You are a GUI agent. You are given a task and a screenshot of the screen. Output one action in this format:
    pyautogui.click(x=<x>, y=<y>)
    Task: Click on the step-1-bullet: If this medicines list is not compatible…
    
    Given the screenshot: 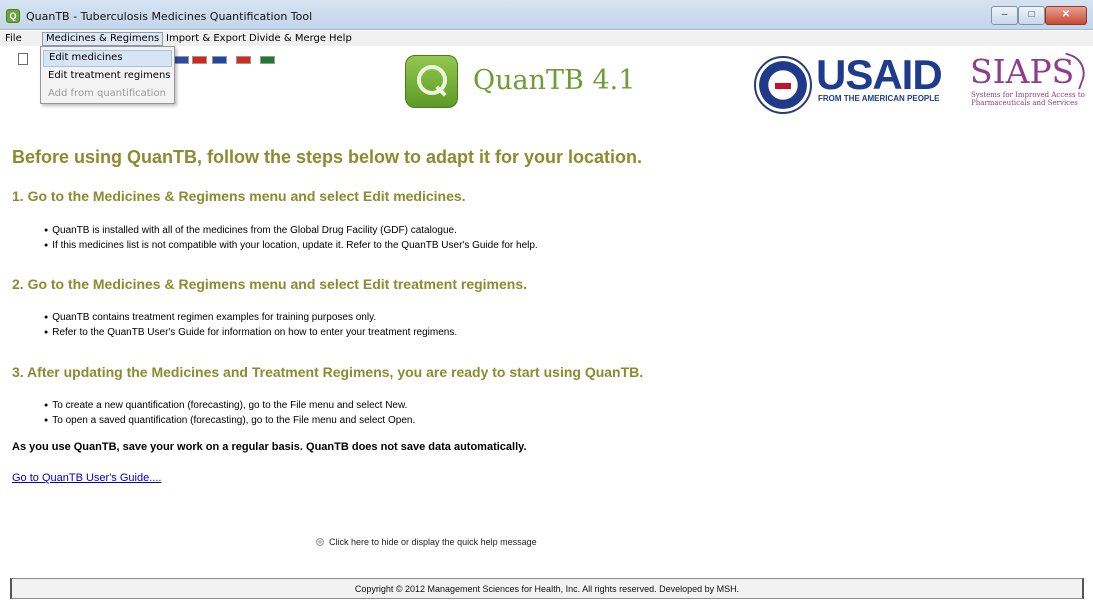 What is the action you would take?
    pyautogui.click(x=290, y=245)
    